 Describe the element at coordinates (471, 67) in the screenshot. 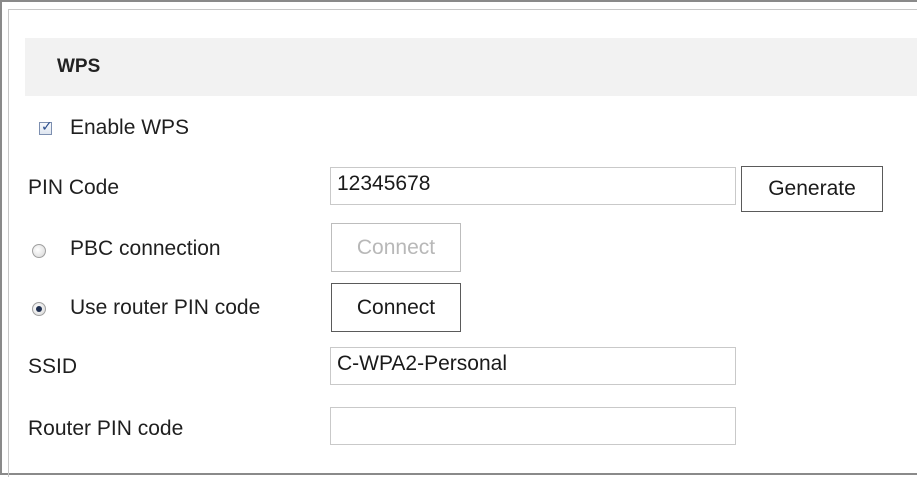

I see `section-header: WPS` at that location.